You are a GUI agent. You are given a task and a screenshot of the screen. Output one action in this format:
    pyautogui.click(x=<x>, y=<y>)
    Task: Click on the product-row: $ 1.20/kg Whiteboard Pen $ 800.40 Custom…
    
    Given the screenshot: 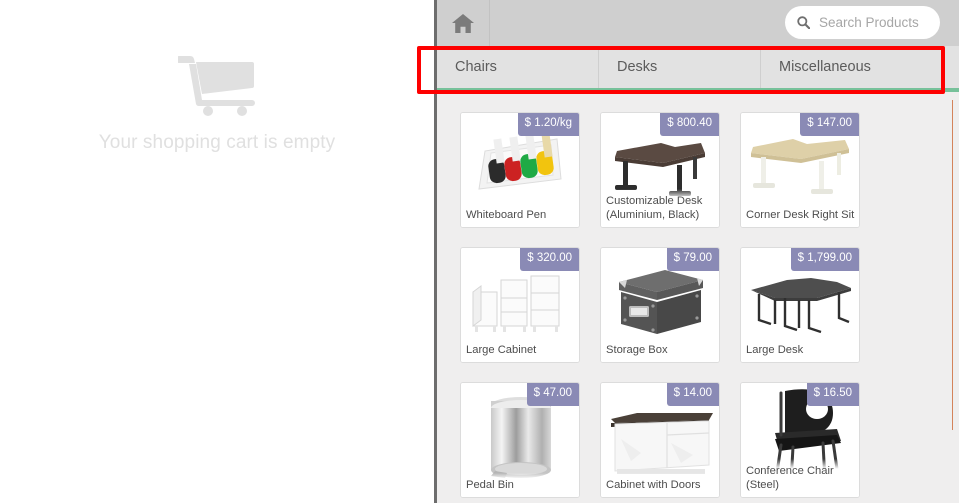 What is the action you would take?
    pyautogui.click(x=709, y=170)
    